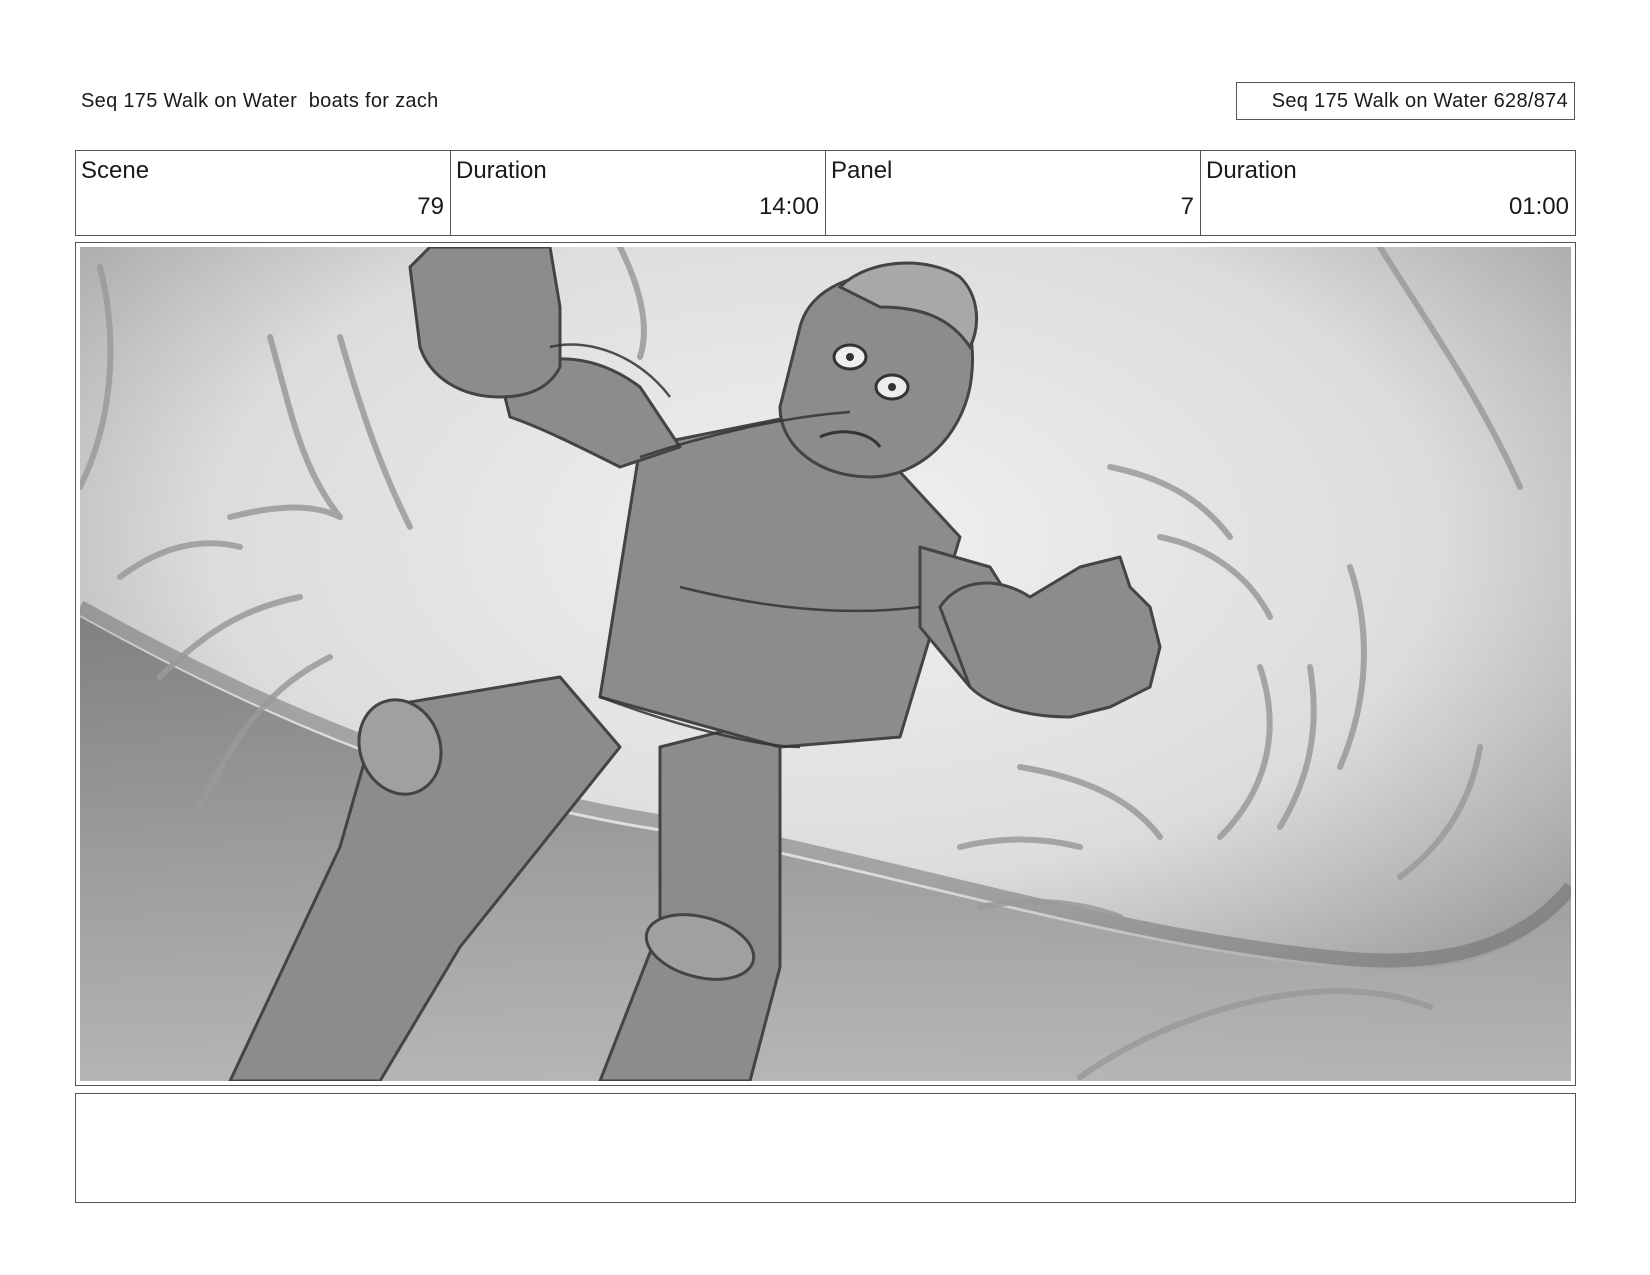 This screenshot has height=1275, width=1650. I want to click on panel-duration-value: 01:00, so click(1538, 206).